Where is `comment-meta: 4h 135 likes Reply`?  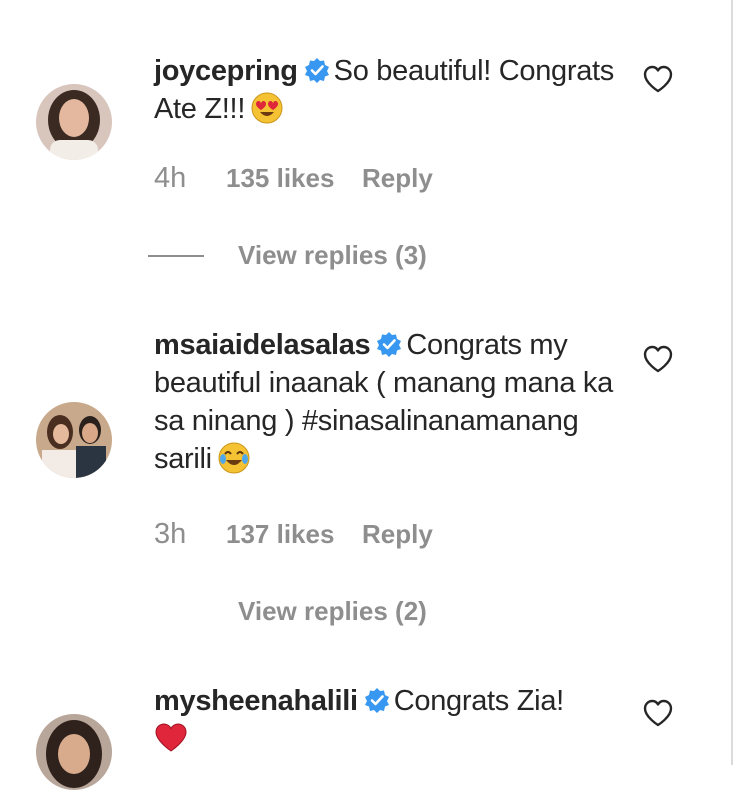
comment-meta: 4h 135 likes Reply is located at coordinates (293, 178).